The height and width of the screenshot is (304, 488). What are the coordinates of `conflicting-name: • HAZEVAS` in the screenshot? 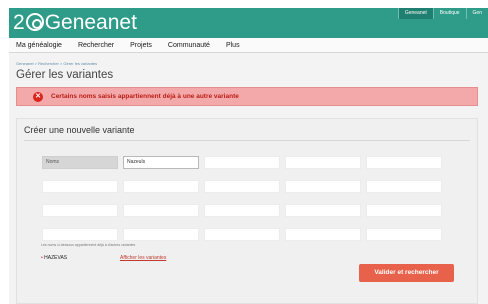 It's located at (54, 258).